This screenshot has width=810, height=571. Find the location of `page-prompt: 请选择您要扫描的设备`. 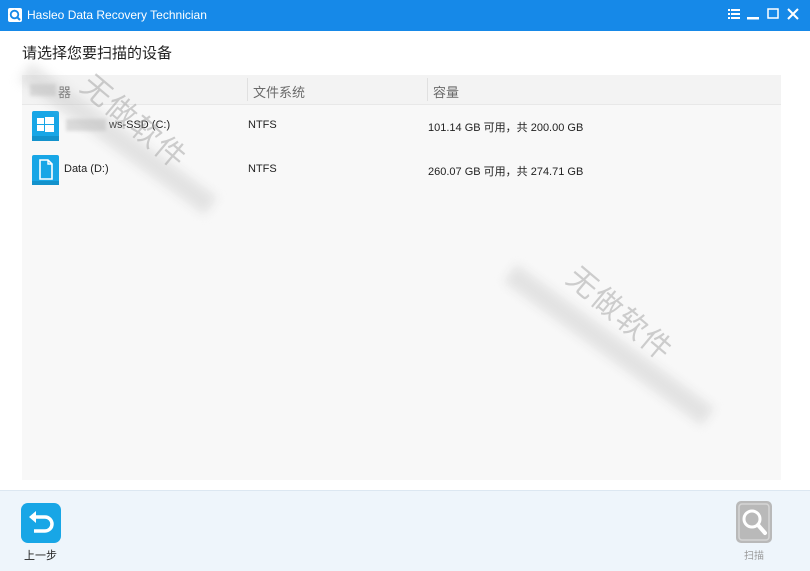

page-prompt: 请选择您要扫描的设备 is located at coordinates (97, 53).